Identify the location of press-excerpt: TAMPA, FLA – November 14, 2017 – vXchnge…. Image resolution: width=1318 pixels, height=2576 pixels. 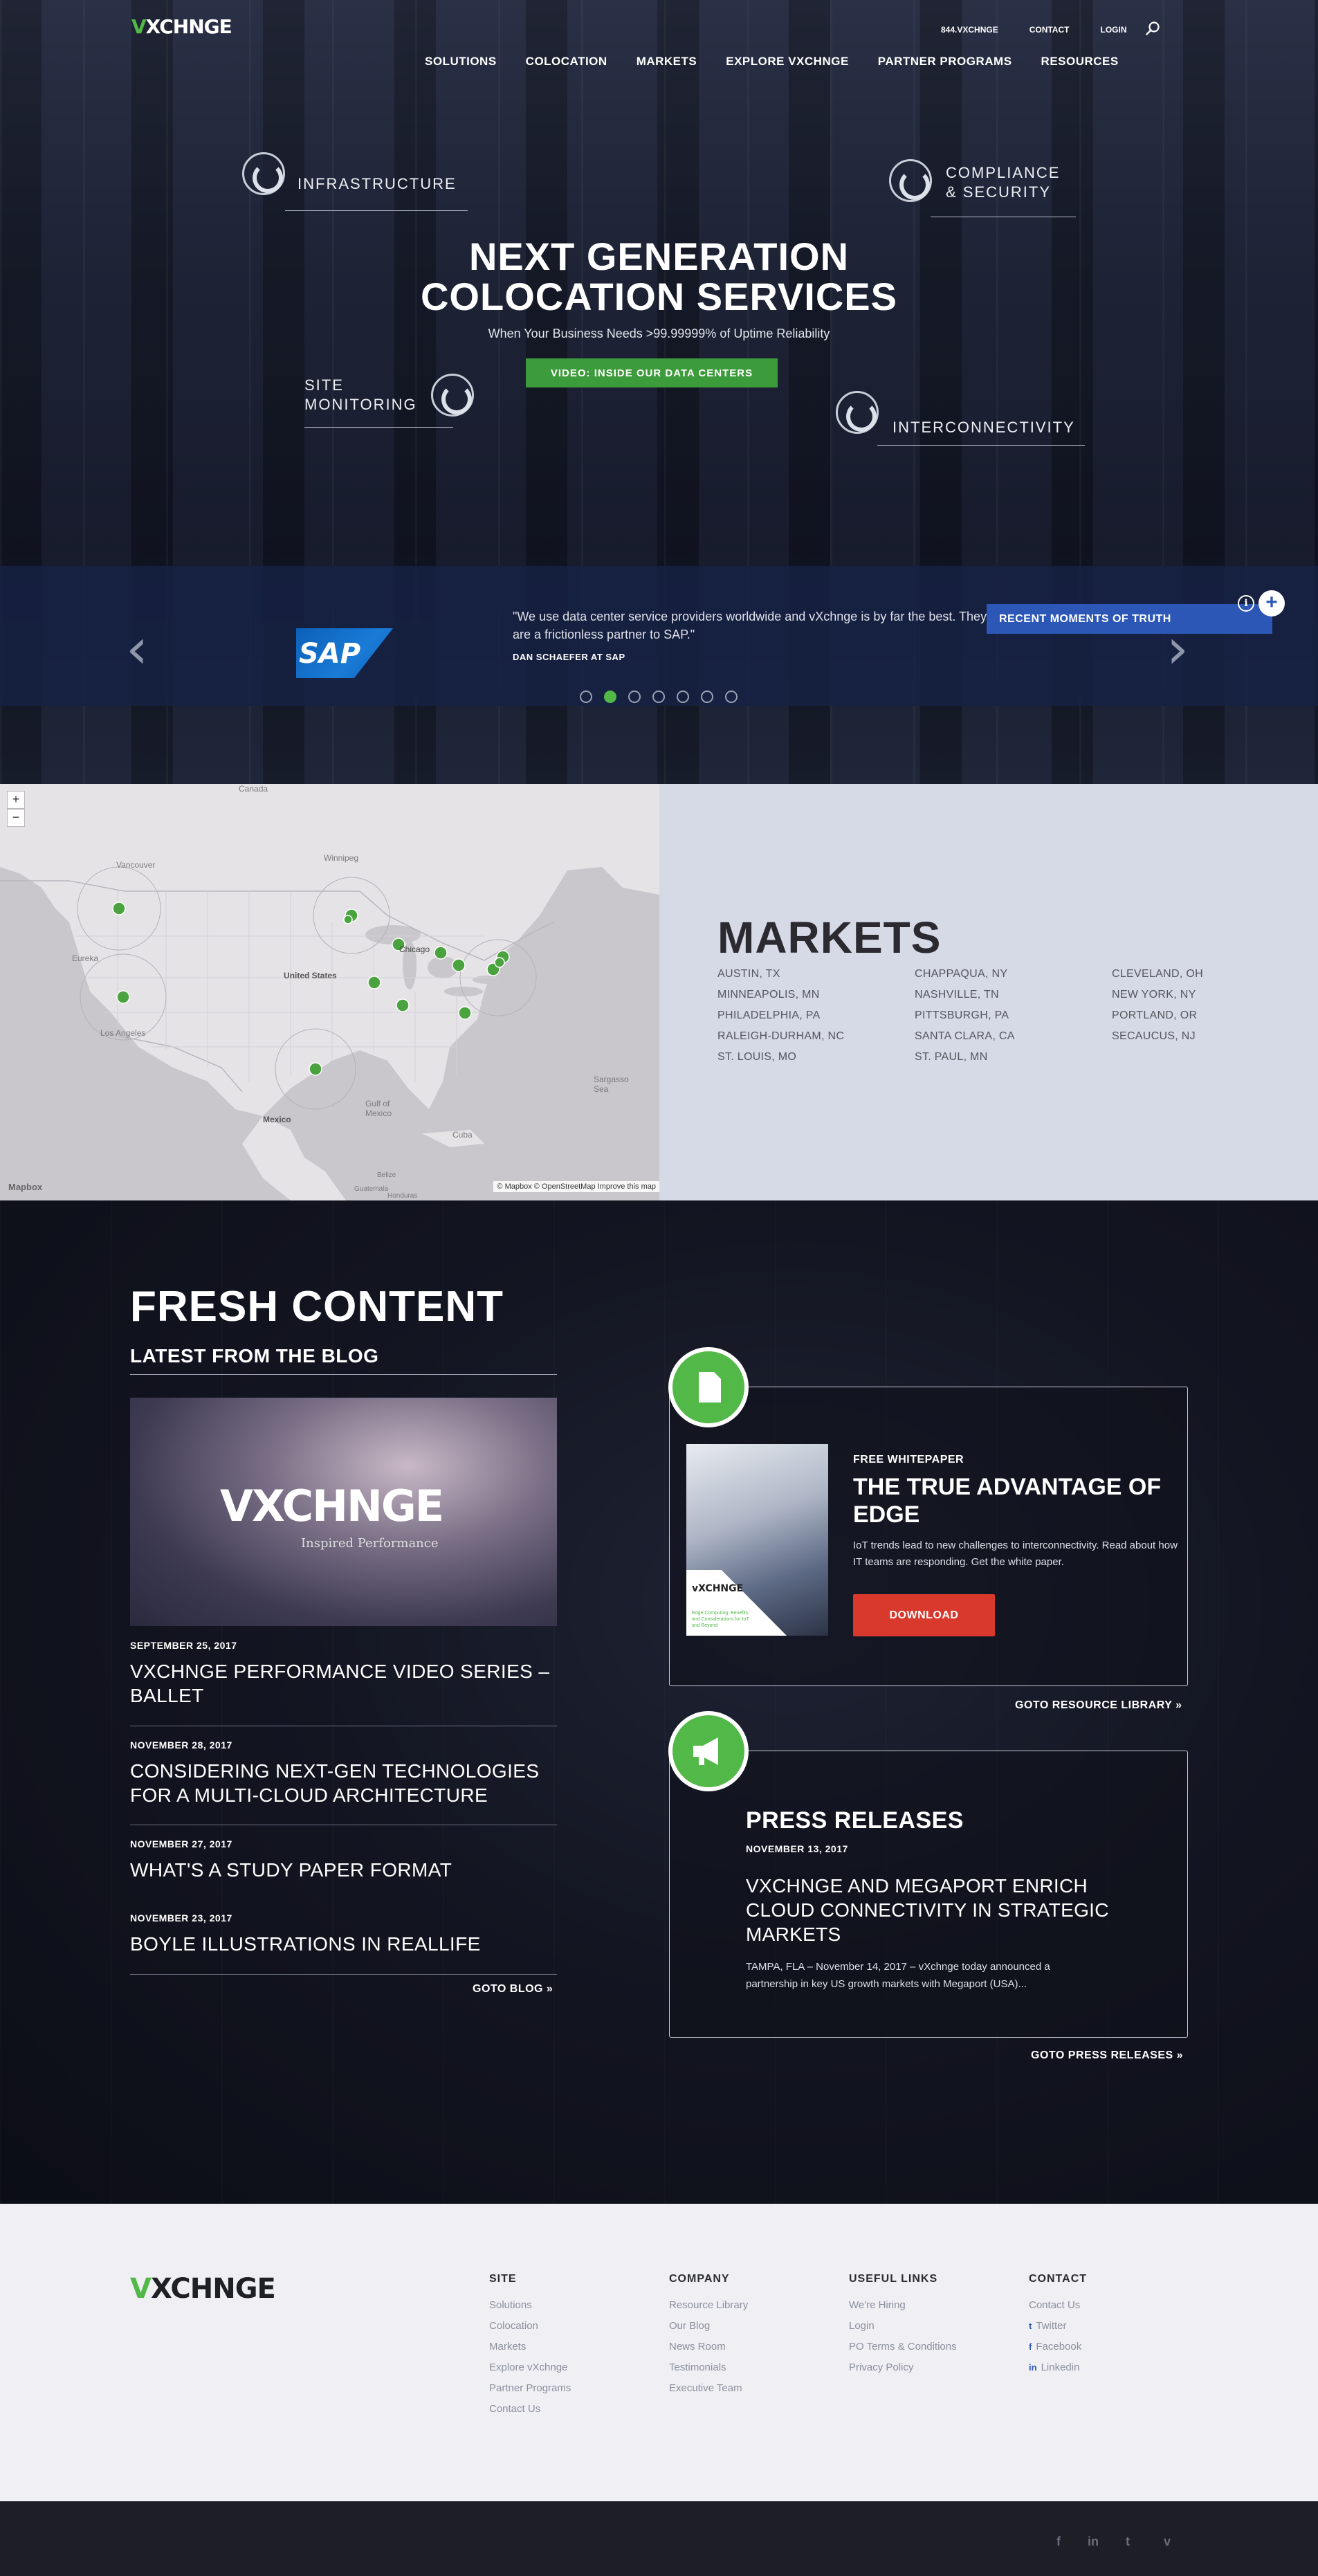
(898, 1976).